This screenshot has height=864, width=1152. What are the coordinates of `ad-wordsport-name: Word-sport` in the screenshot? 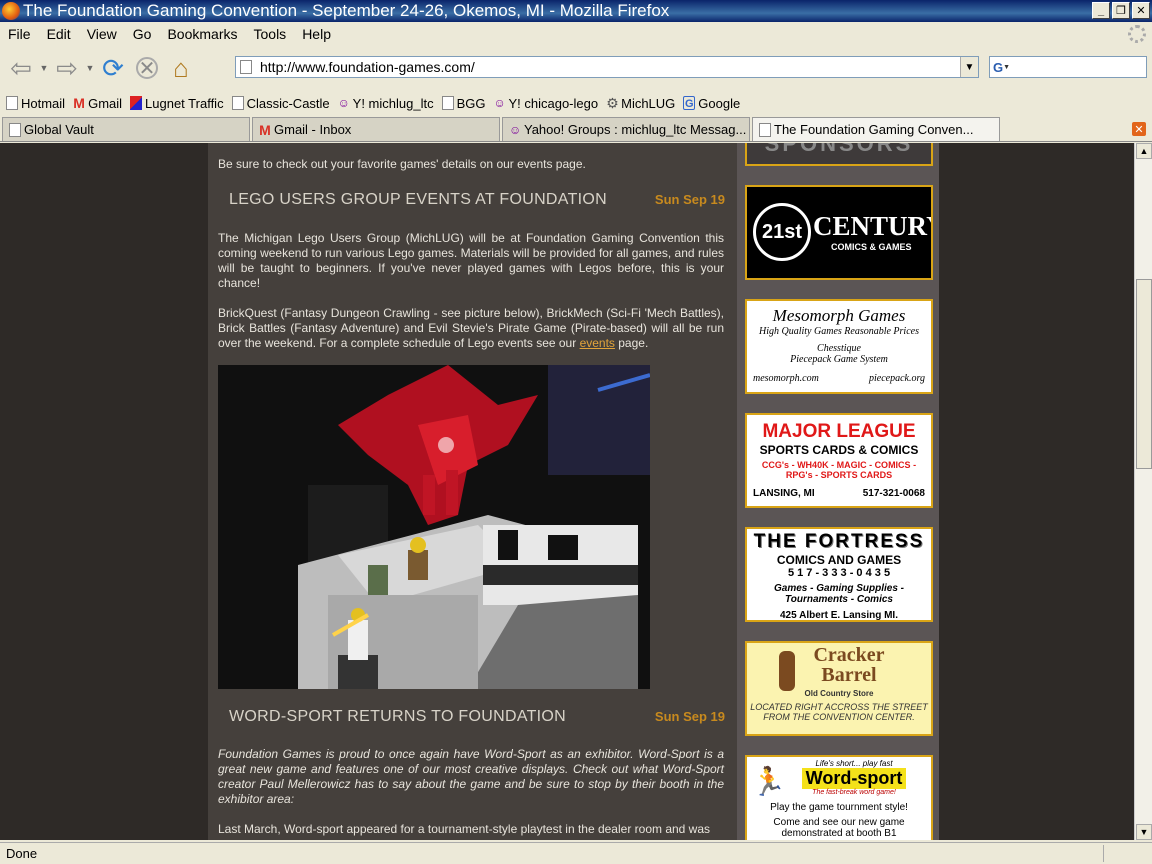 It's located at (854, 778).